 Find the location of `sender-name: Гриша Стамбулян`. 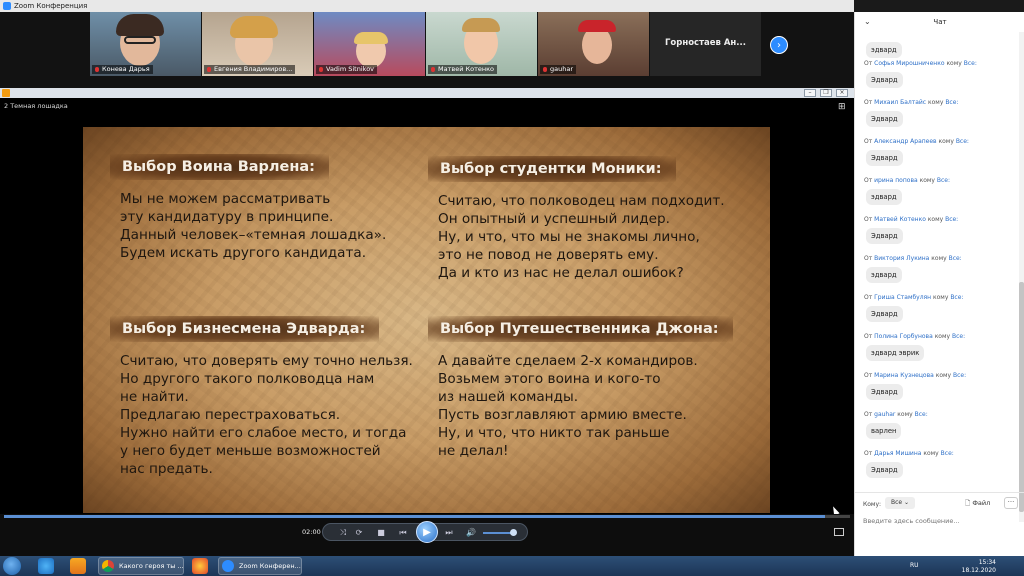

sender-name: Гриша Стамбулян is located at coordinates (902, 297).